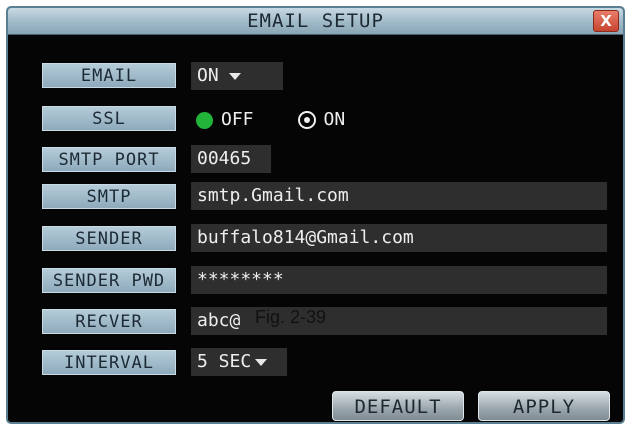 Image resolution: width=633 pixels, height=430 pixels. I want to click on title-bar: EMAIL SETUP X, so click(315, 21).